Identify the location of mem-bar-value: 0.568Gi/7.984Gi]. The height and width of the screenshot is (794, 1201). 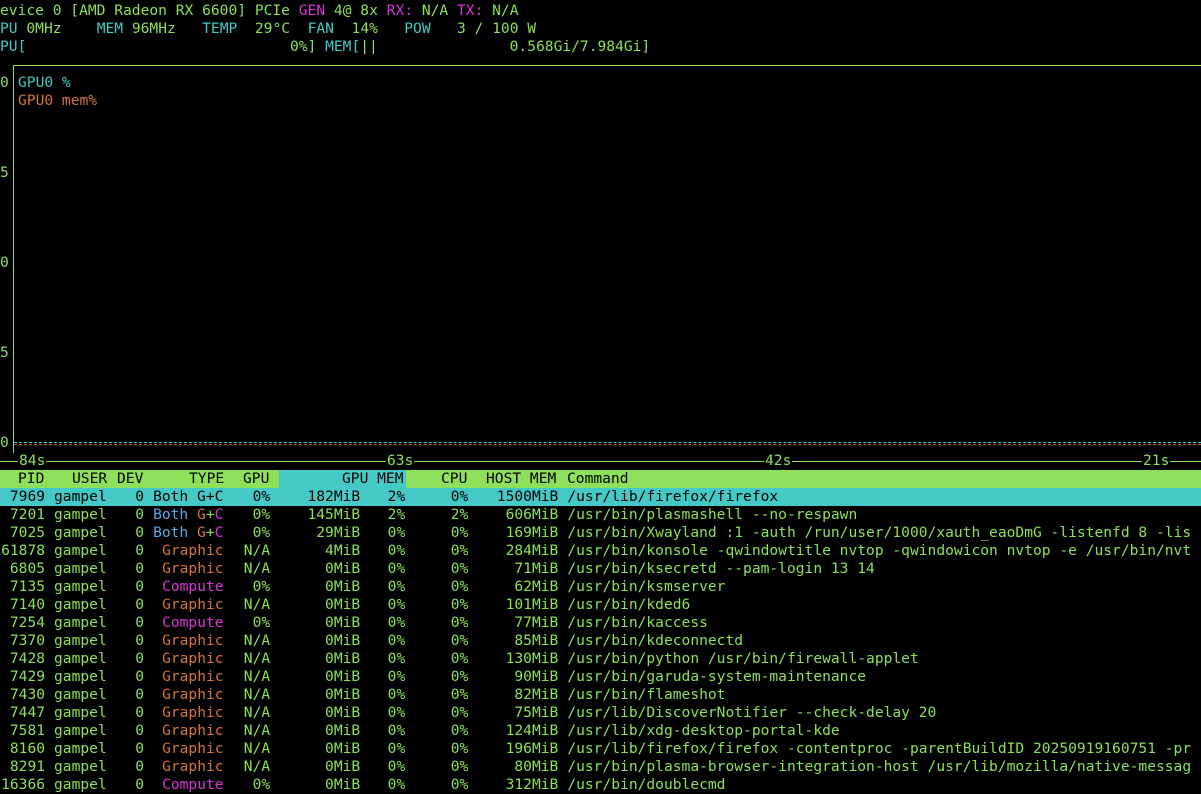
(580, 46).